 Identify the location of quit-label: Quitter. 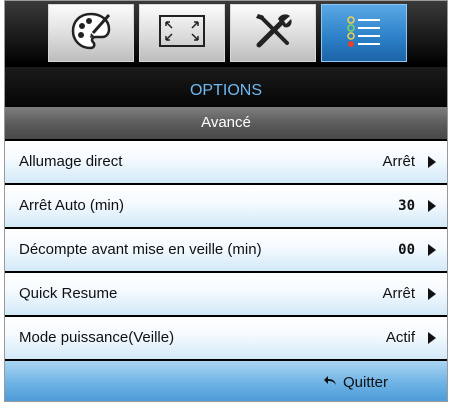
(366, 382).